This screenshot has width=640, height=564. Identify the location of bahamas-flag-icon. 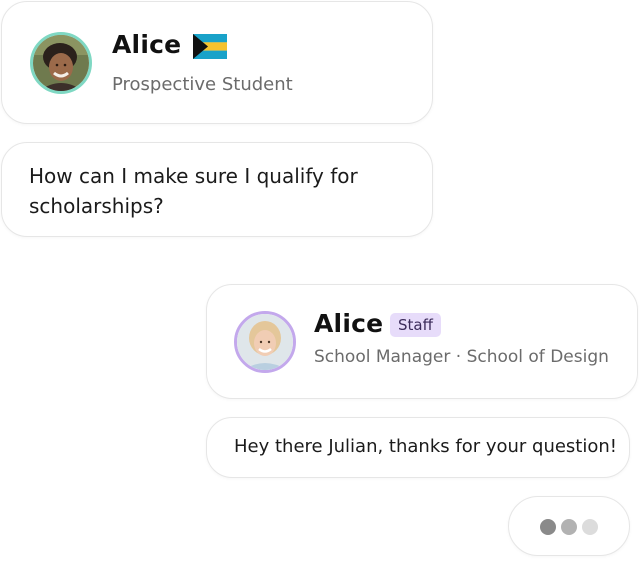
(210, 46).